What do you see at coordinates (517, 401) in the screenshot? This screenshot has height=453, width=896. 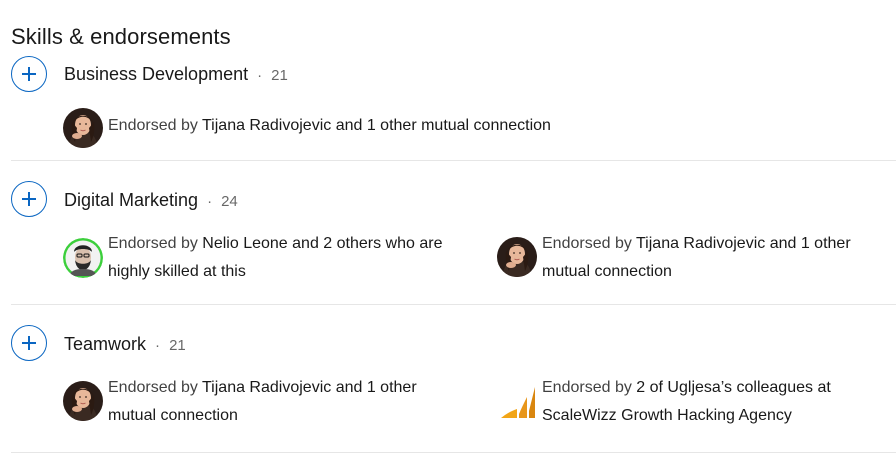 I see `company-logo-icon` at bounding box center [517, 401].